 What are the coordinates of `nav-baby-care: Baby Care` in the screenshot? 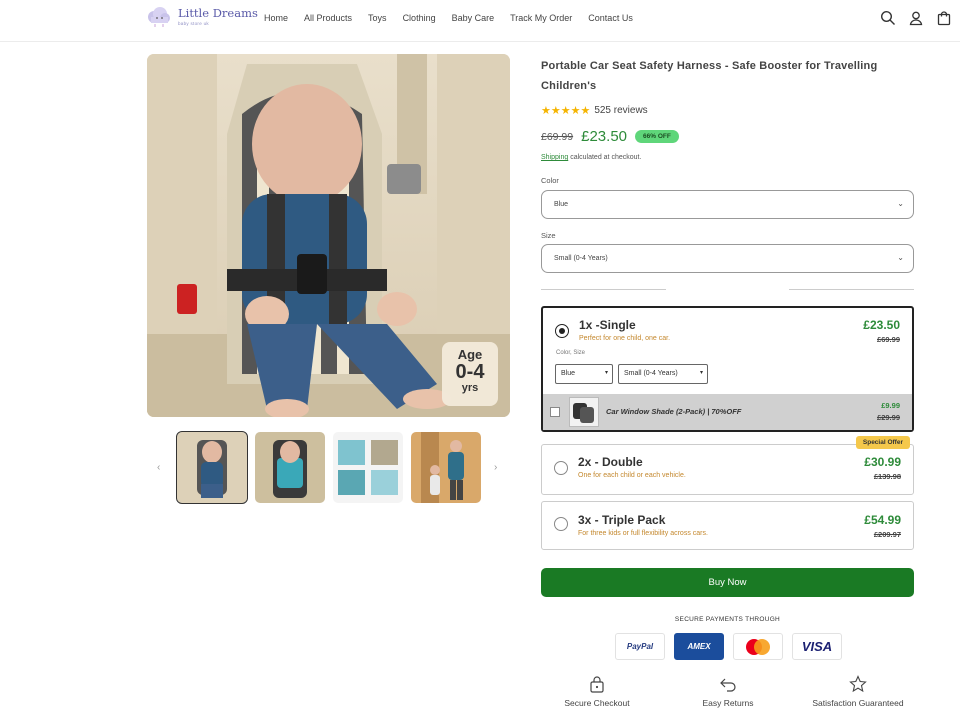 It's located at (473, 18).